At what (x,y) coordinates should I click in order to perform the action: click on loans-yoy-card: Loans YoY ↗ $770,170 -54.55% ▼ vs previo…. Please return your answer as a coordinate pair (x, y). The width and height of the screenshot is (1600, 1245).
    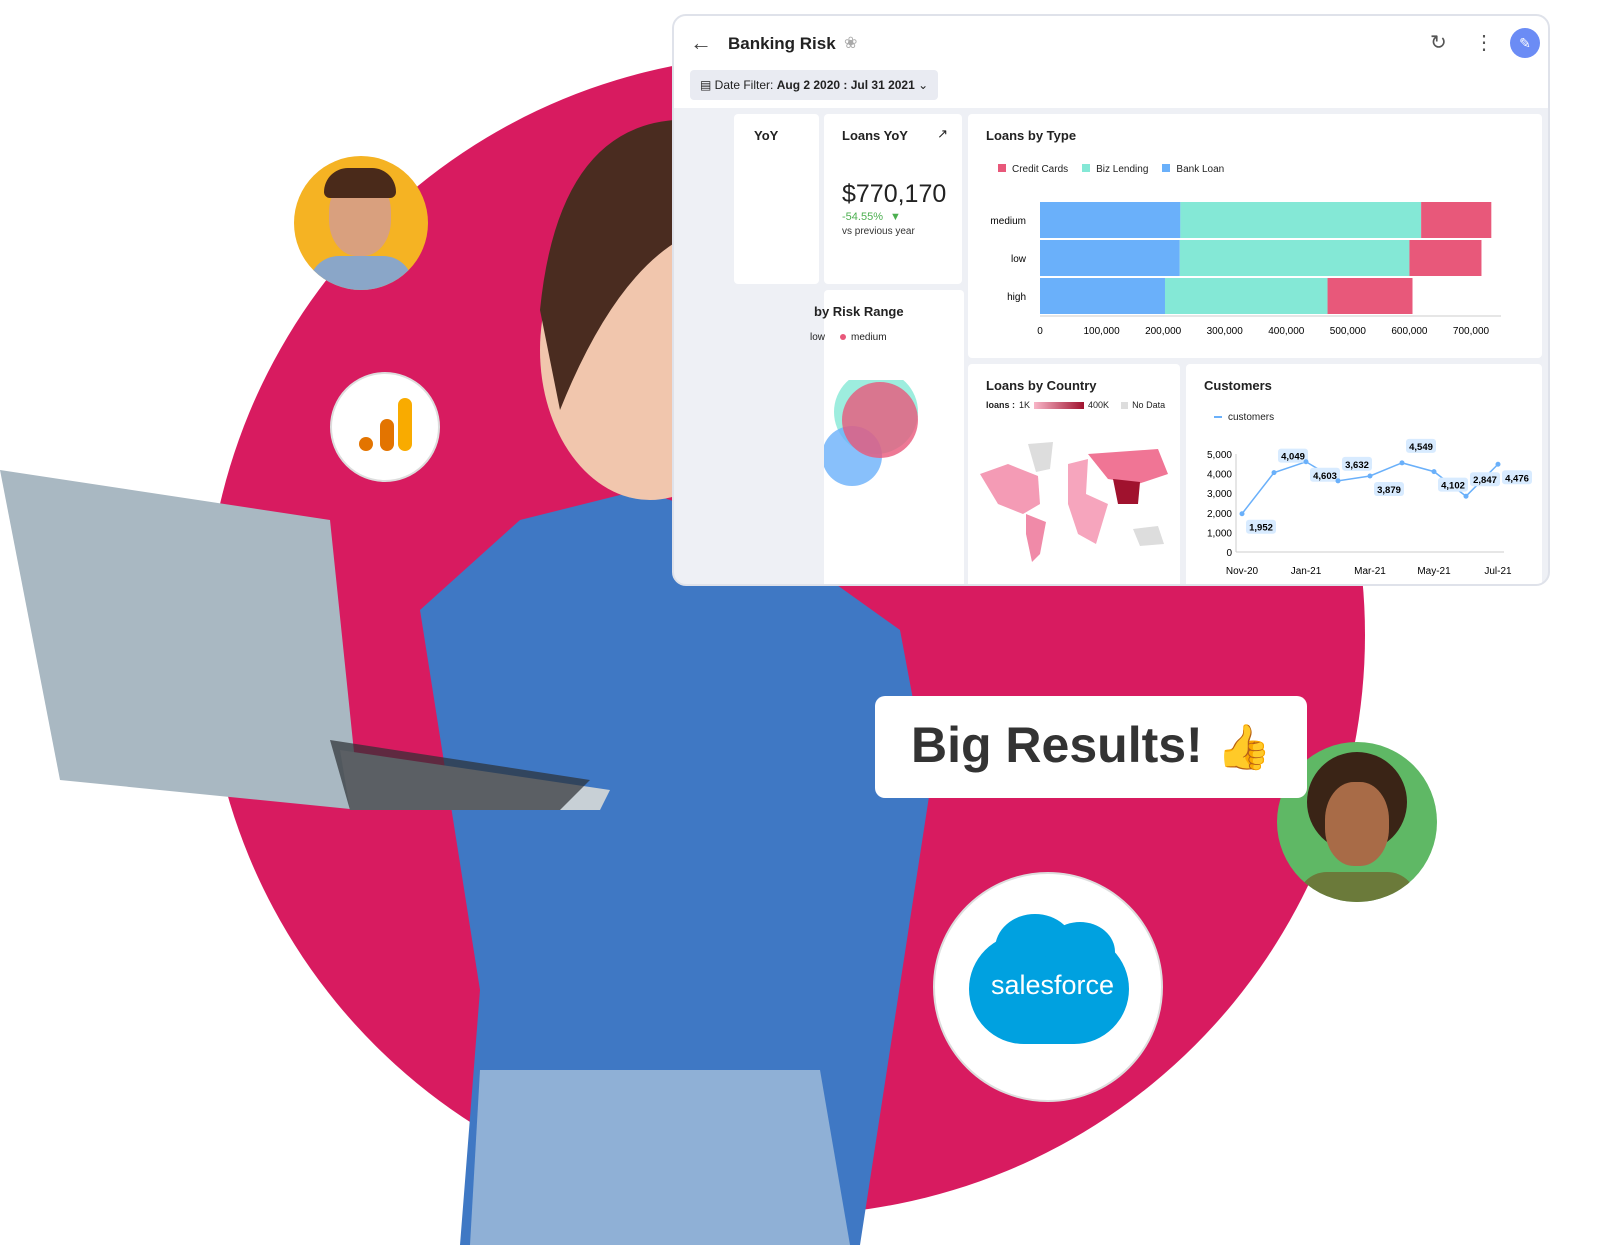
    Looking at the image, I should click on (893, 199).